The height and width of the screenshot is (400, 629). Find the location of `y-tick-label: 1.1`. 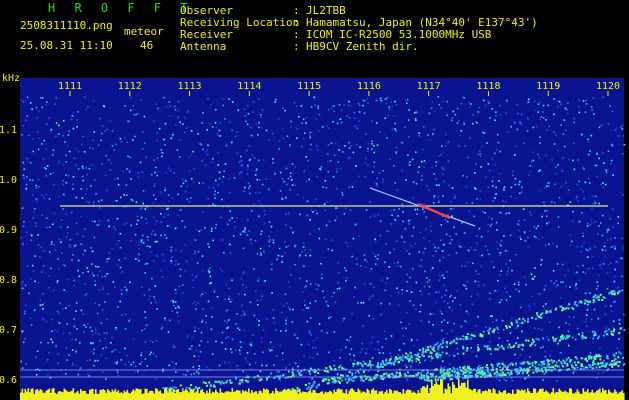

y-tick-label: 1.1 is located at coordinates (8, 130).